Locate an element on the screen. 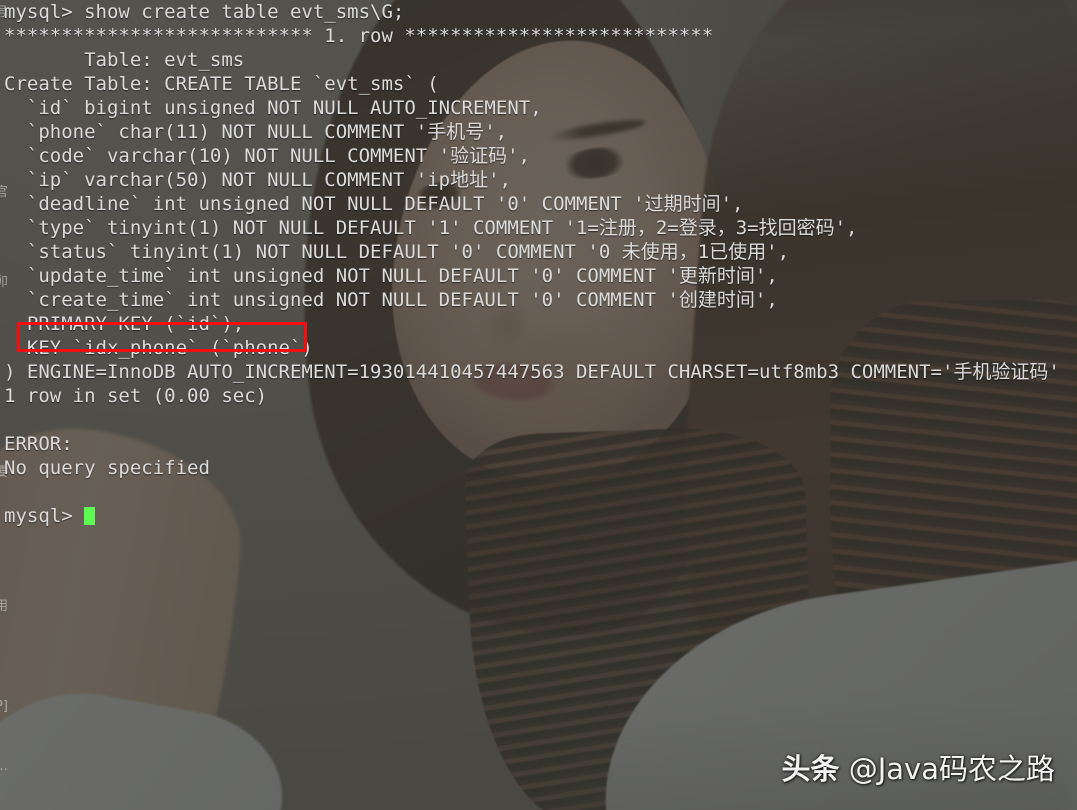  terminal-line: Create Table: CREATE TABLE `evt_sms` ( is located at coordinates (221, 84).